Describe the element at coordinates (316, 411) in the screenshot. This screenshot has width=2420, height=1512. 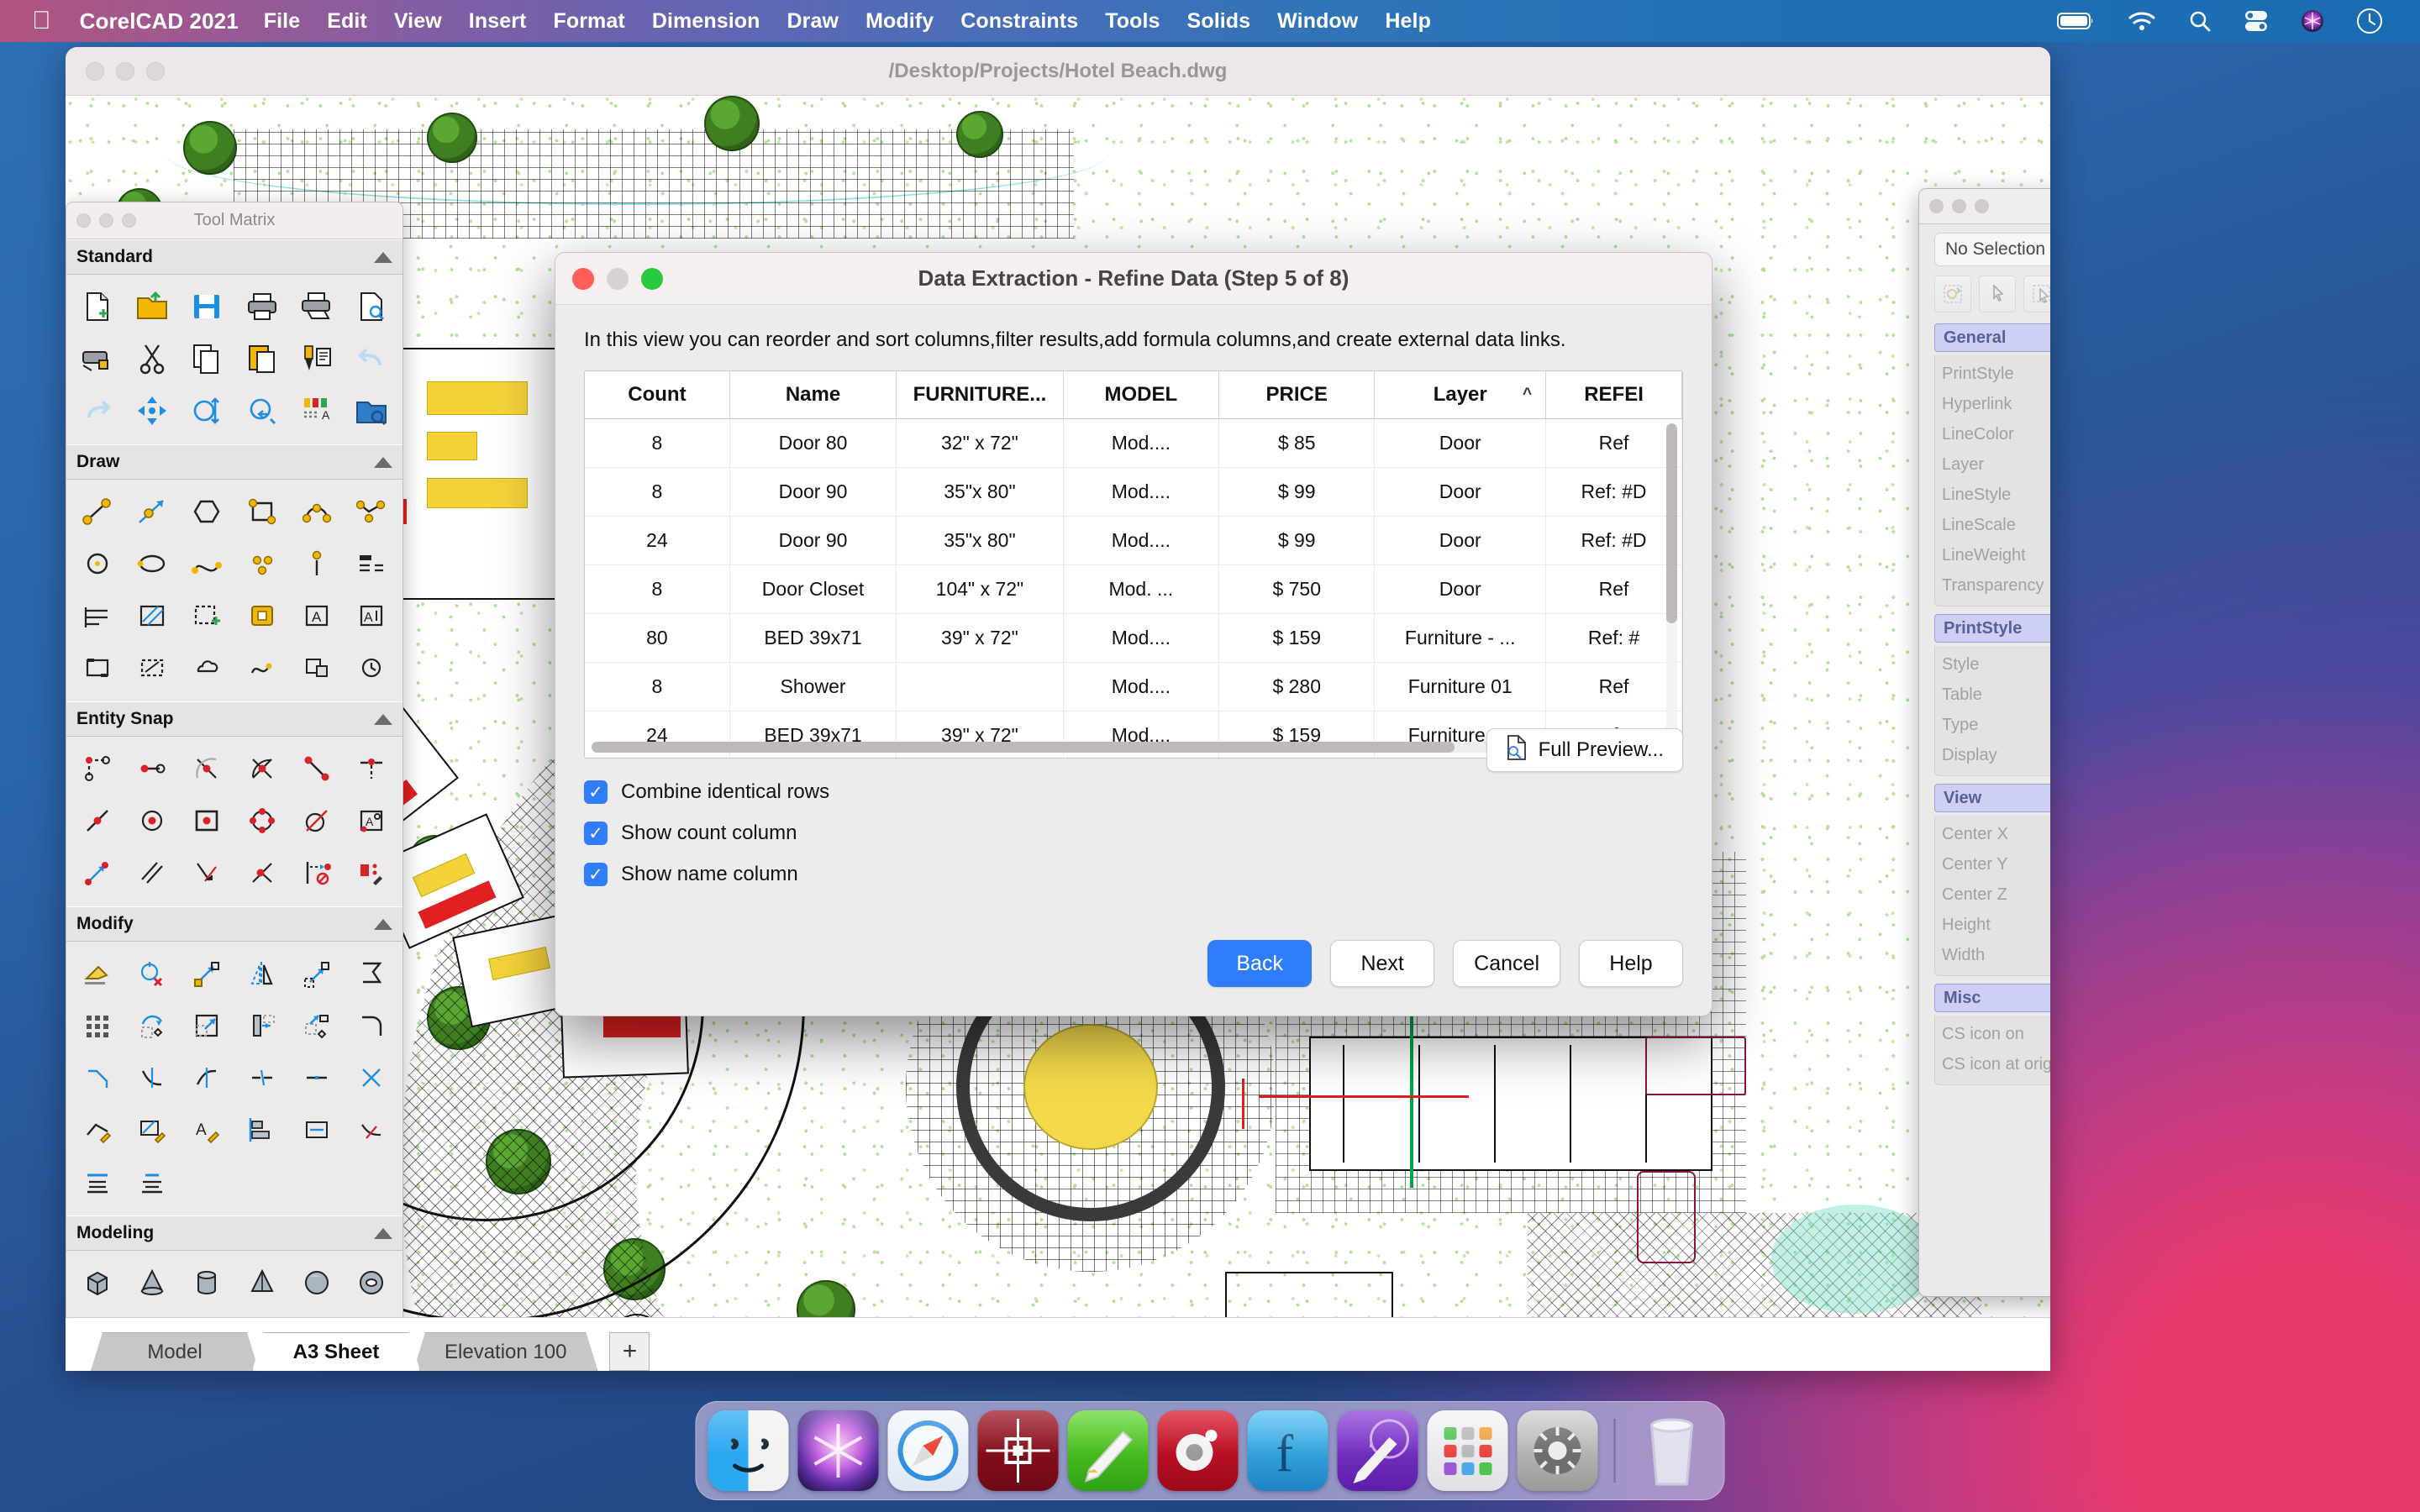
I see `layers-tool: A` at that location.